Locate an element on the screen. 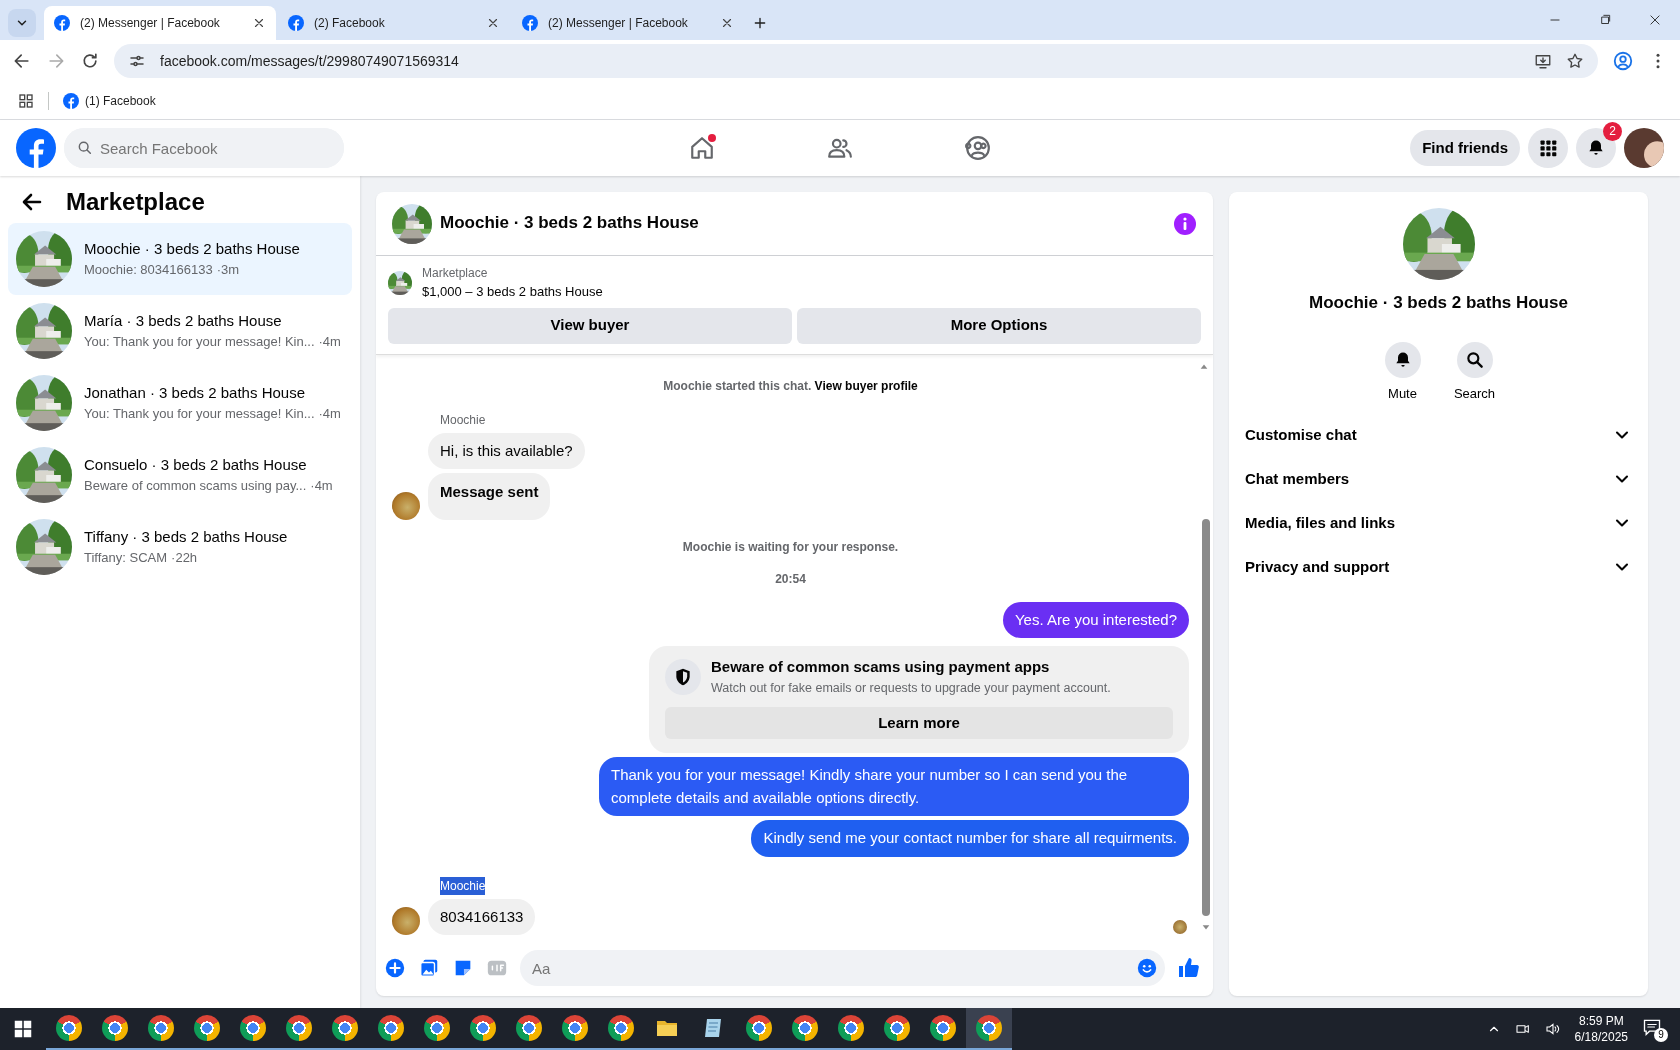 The height and width of the screenshot is (1050, 1680). message-bubble: Thank you for your message! Kindly share your number so I can send you the complete details and available options directly. is located at coordinates (894, 787).